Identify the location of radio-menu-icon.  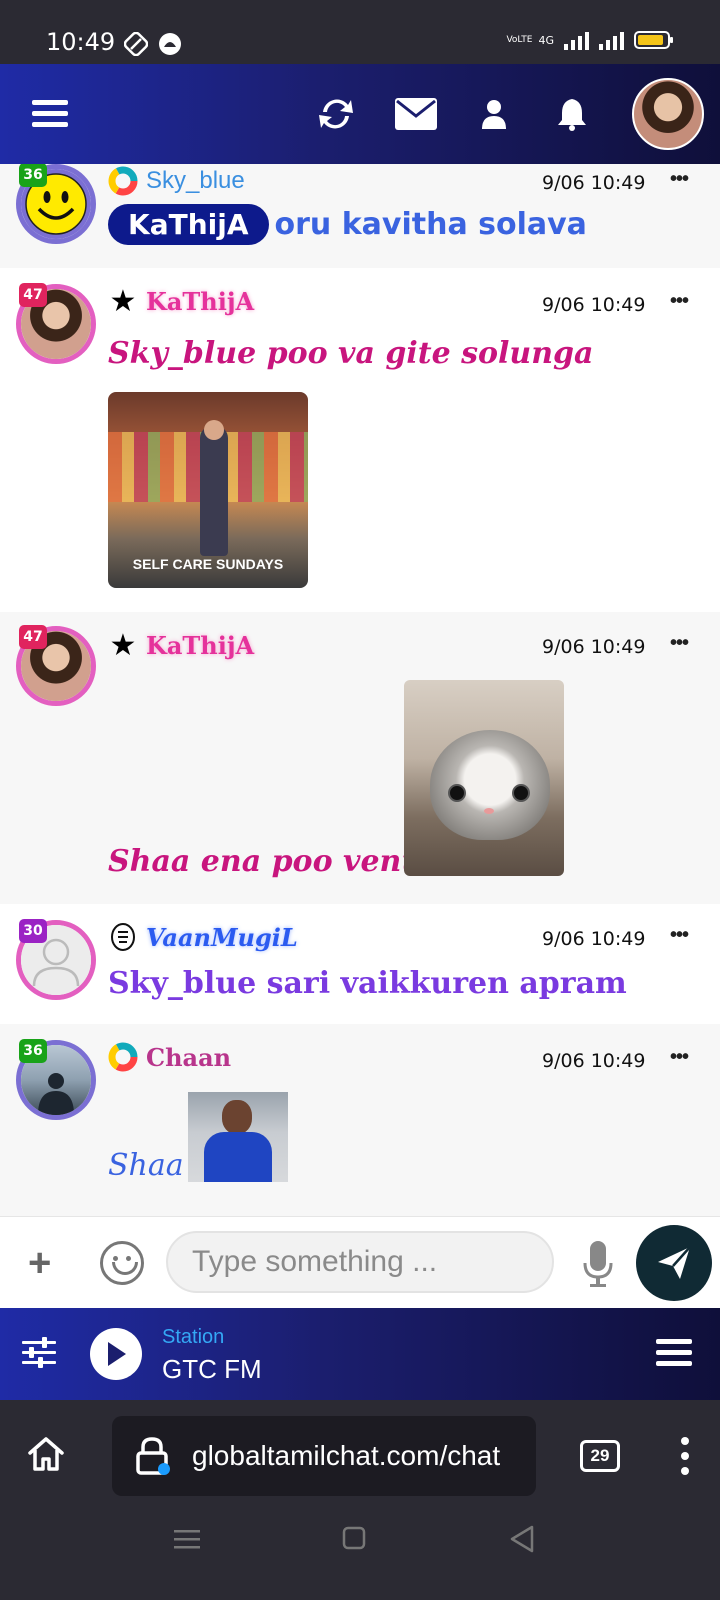
(674, 1353).